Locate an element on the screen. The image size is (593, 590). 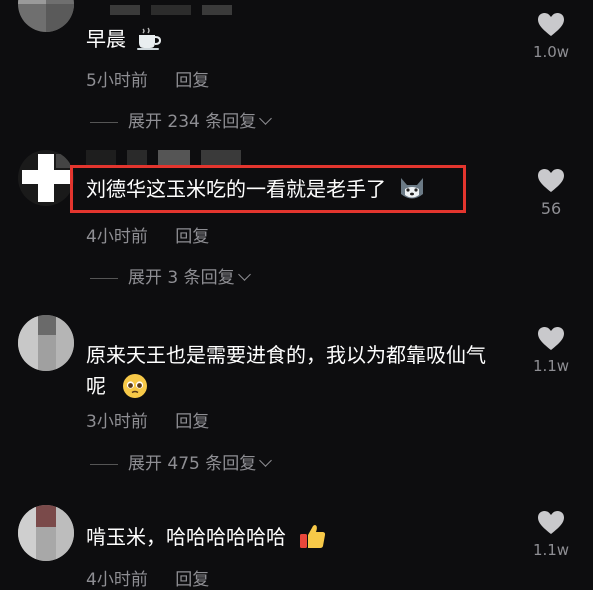
expand-replies-label: 展开 3 条回复 is located at coordinates (181, 278).